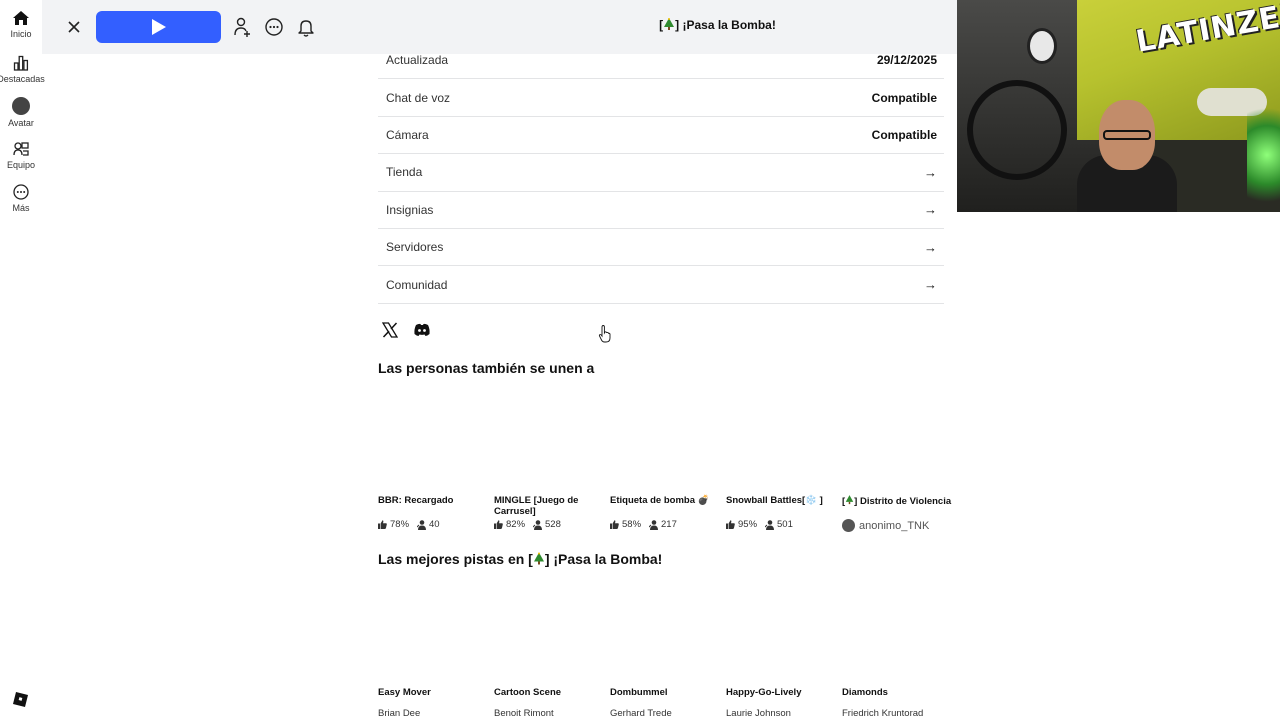 This screenshot has height=720, width=1280. What do you see at coordinates (903, 501) in the screenshot?
I see `game-name-suffix: ] Distrito de Violencia` at bounding box center [903, 501].